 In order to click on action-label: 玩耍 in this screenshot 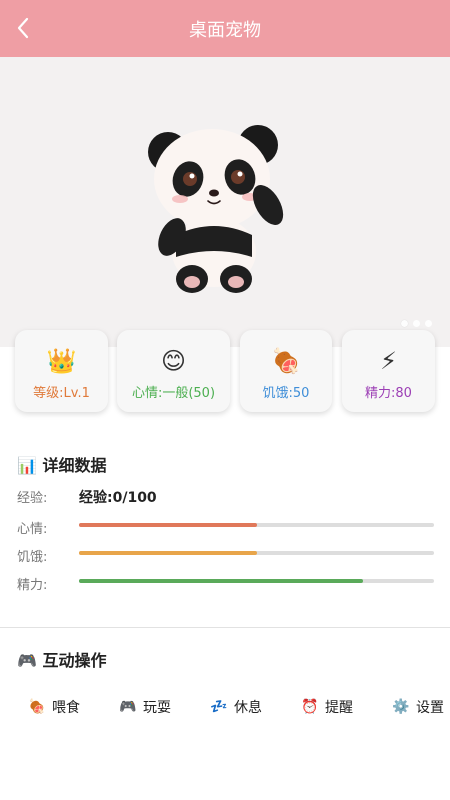, I will do `click(157, 708)`.